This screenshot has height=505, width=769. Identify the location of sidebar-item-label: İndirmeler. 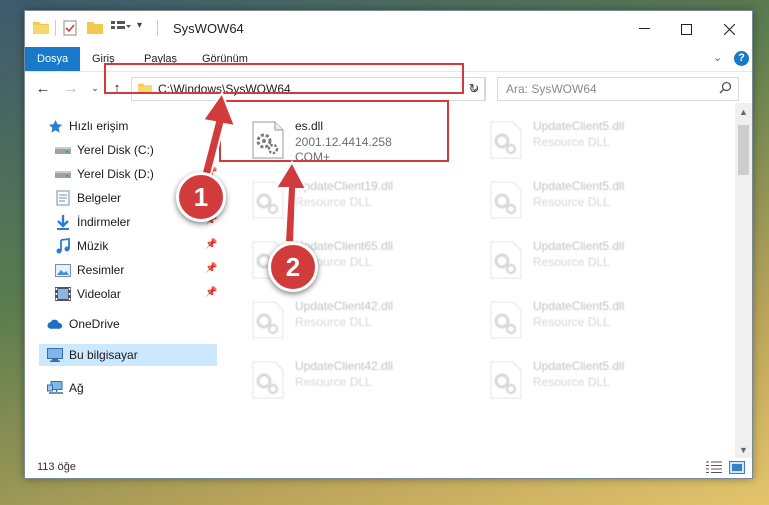
(104, 222).